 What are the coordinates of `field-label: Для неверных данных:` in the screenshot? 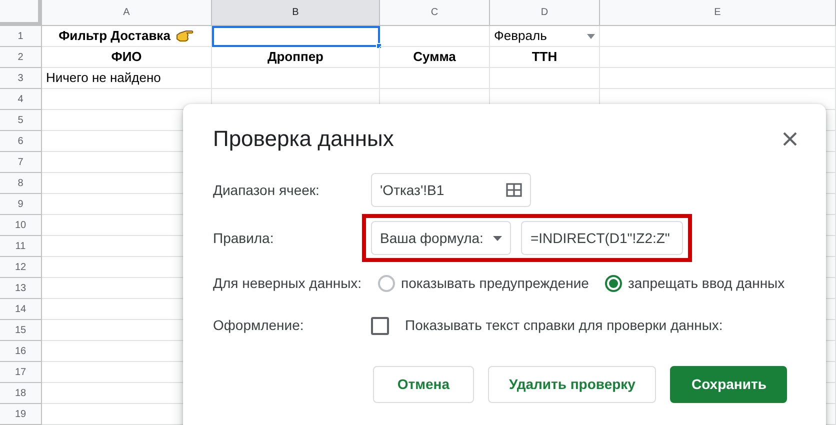 It's located at (288, 284).